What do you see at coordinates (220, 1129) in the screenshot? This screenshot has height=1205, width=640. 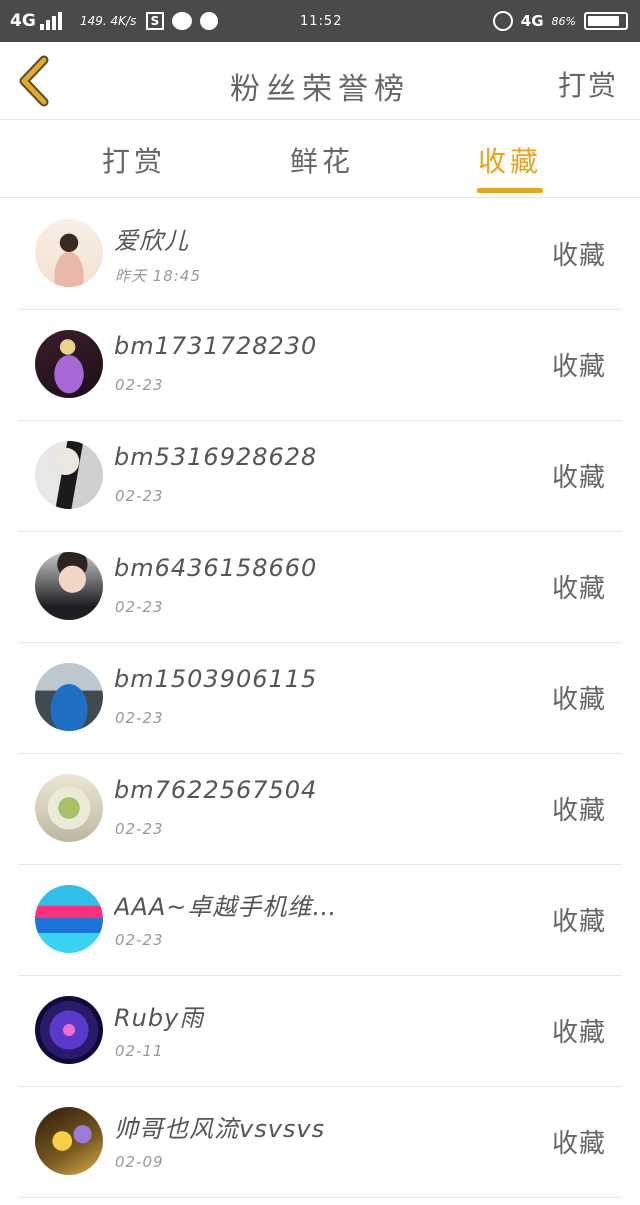 I see `user-name: 帅哥也风流vsvsvs` at bounding box center [220, 1129].